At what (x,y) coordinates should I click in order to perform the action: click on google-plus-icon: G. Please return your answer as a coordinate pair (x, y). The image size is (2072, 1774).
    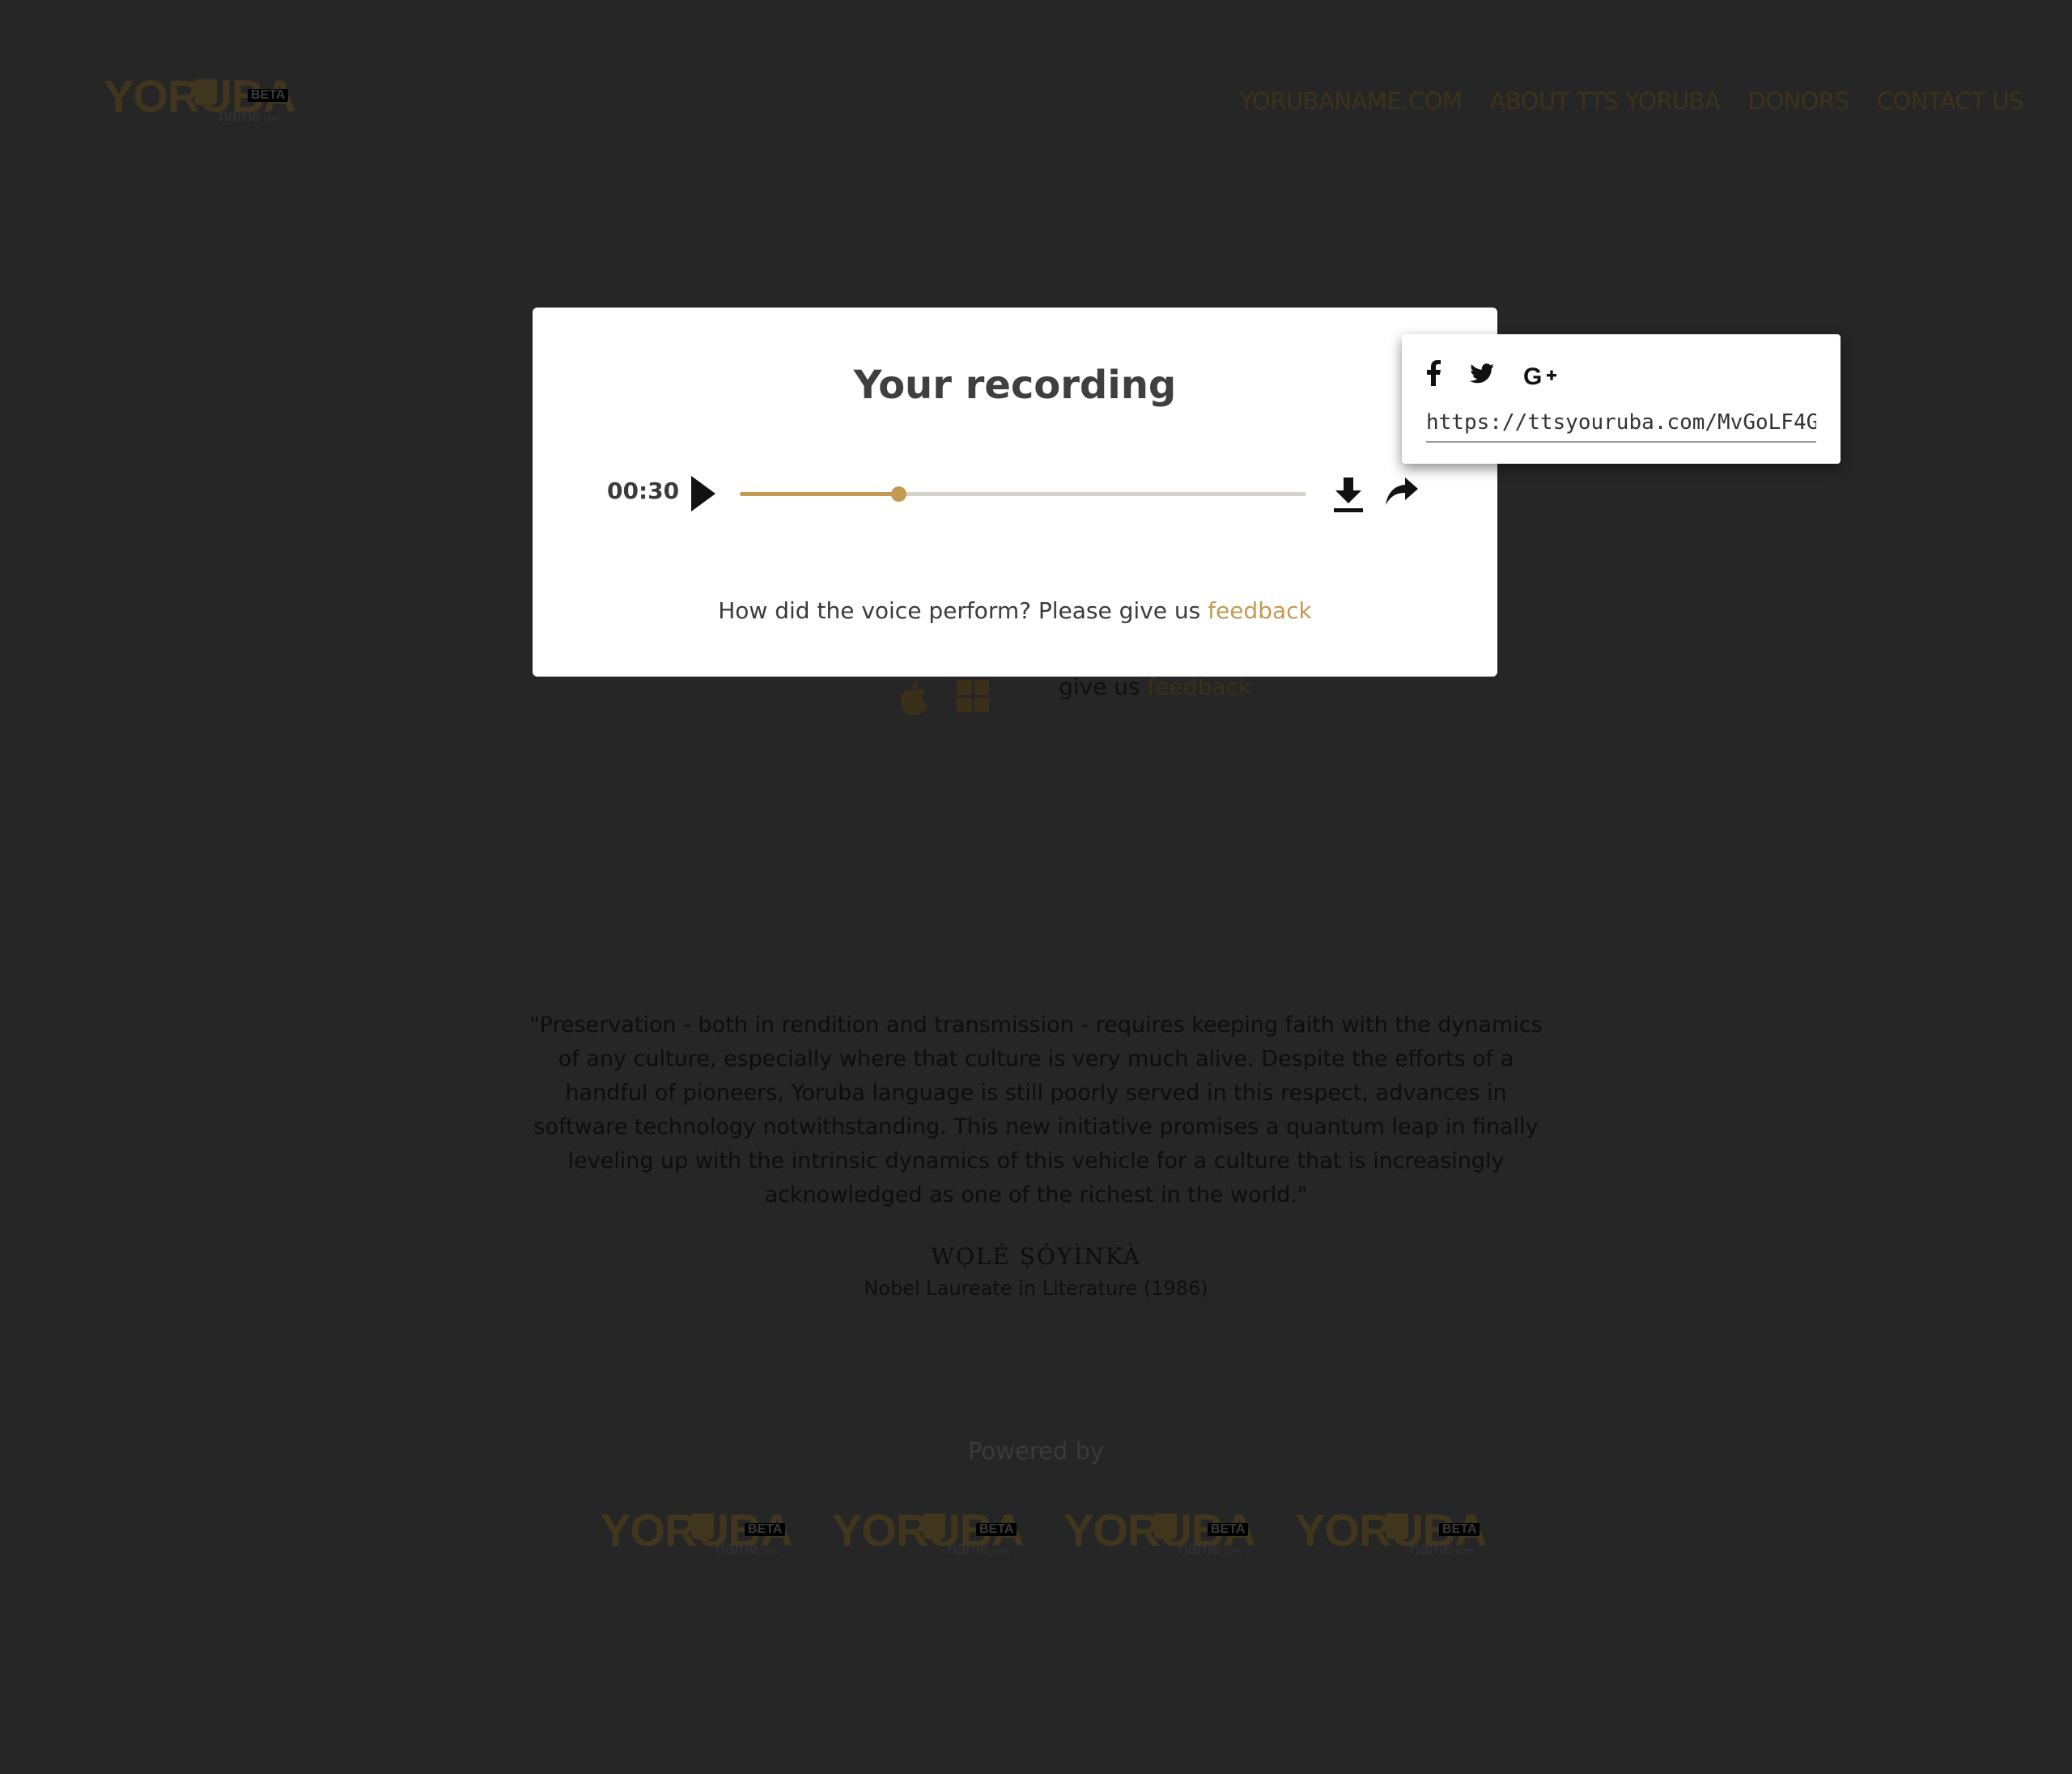
    Looking at the image, I should click on (1541, 375).